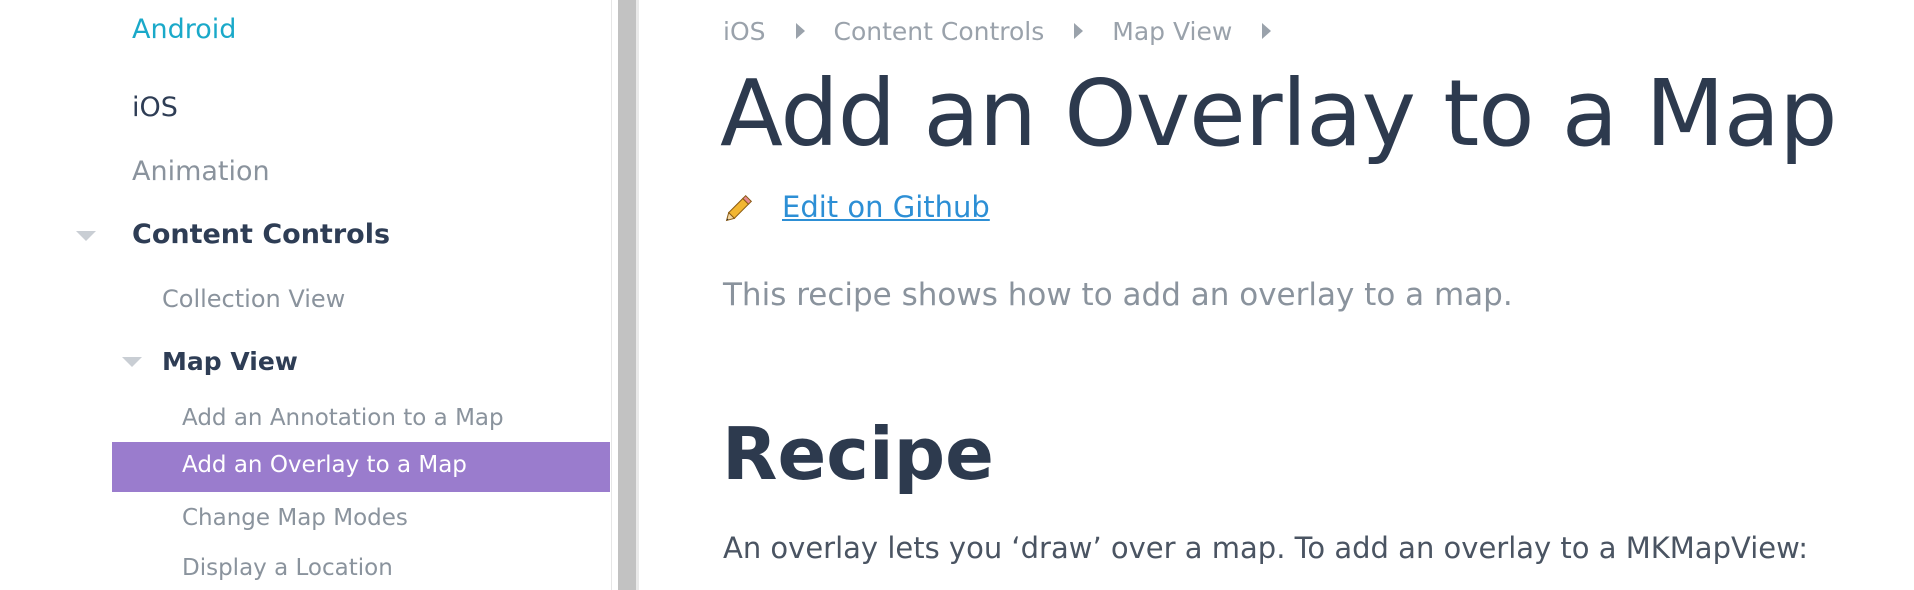 The width and height of the screenshot is (1914, 590). What do you see at coordinates (739, 208) in the screenshot?
I see `pencil-icon` at bounding box center [739, 208].